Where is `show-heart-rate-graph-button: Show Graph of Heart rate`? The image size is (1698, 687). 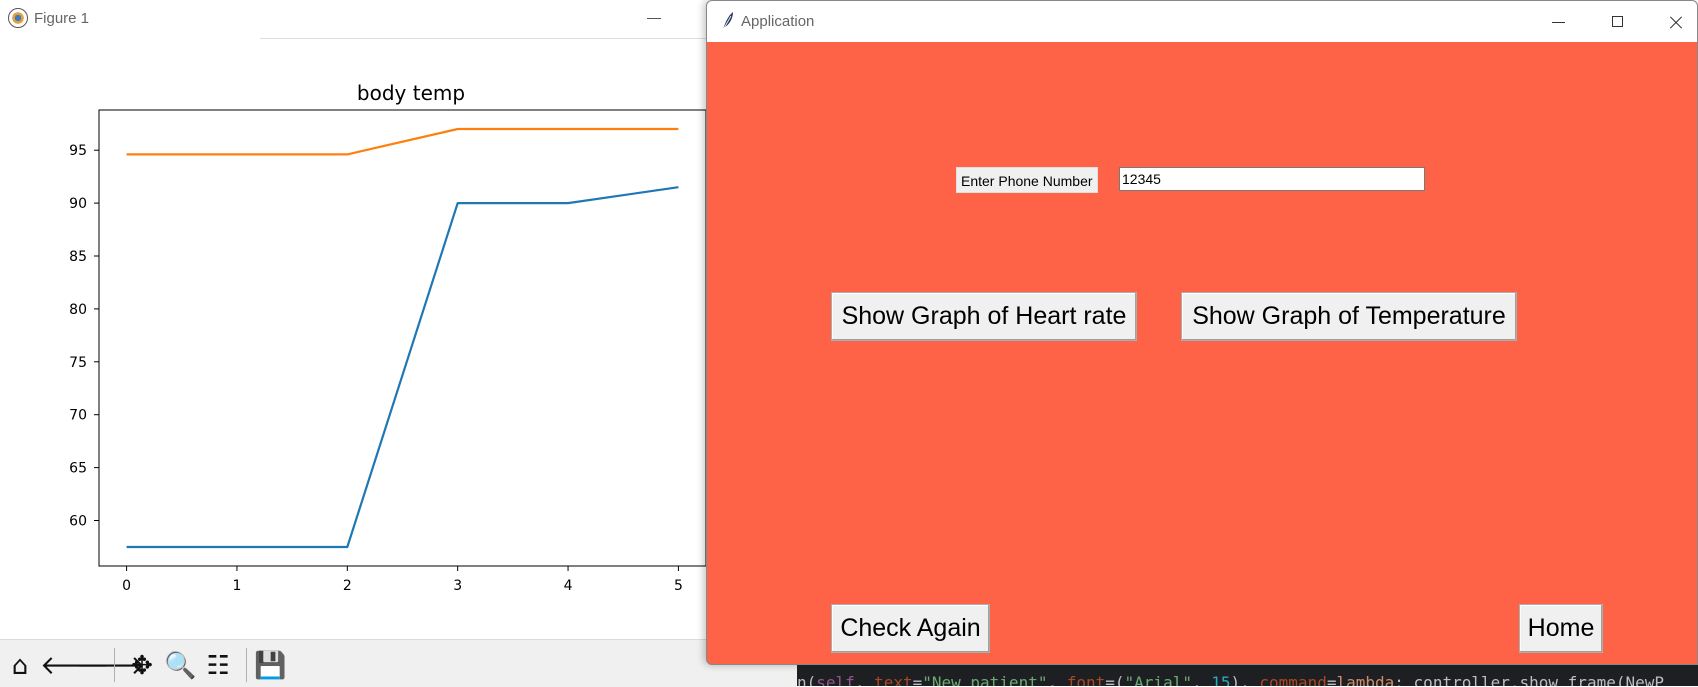
show-heart-rate-graph-button: Show Graph of Heart rate is located at coordinates (984, 316).